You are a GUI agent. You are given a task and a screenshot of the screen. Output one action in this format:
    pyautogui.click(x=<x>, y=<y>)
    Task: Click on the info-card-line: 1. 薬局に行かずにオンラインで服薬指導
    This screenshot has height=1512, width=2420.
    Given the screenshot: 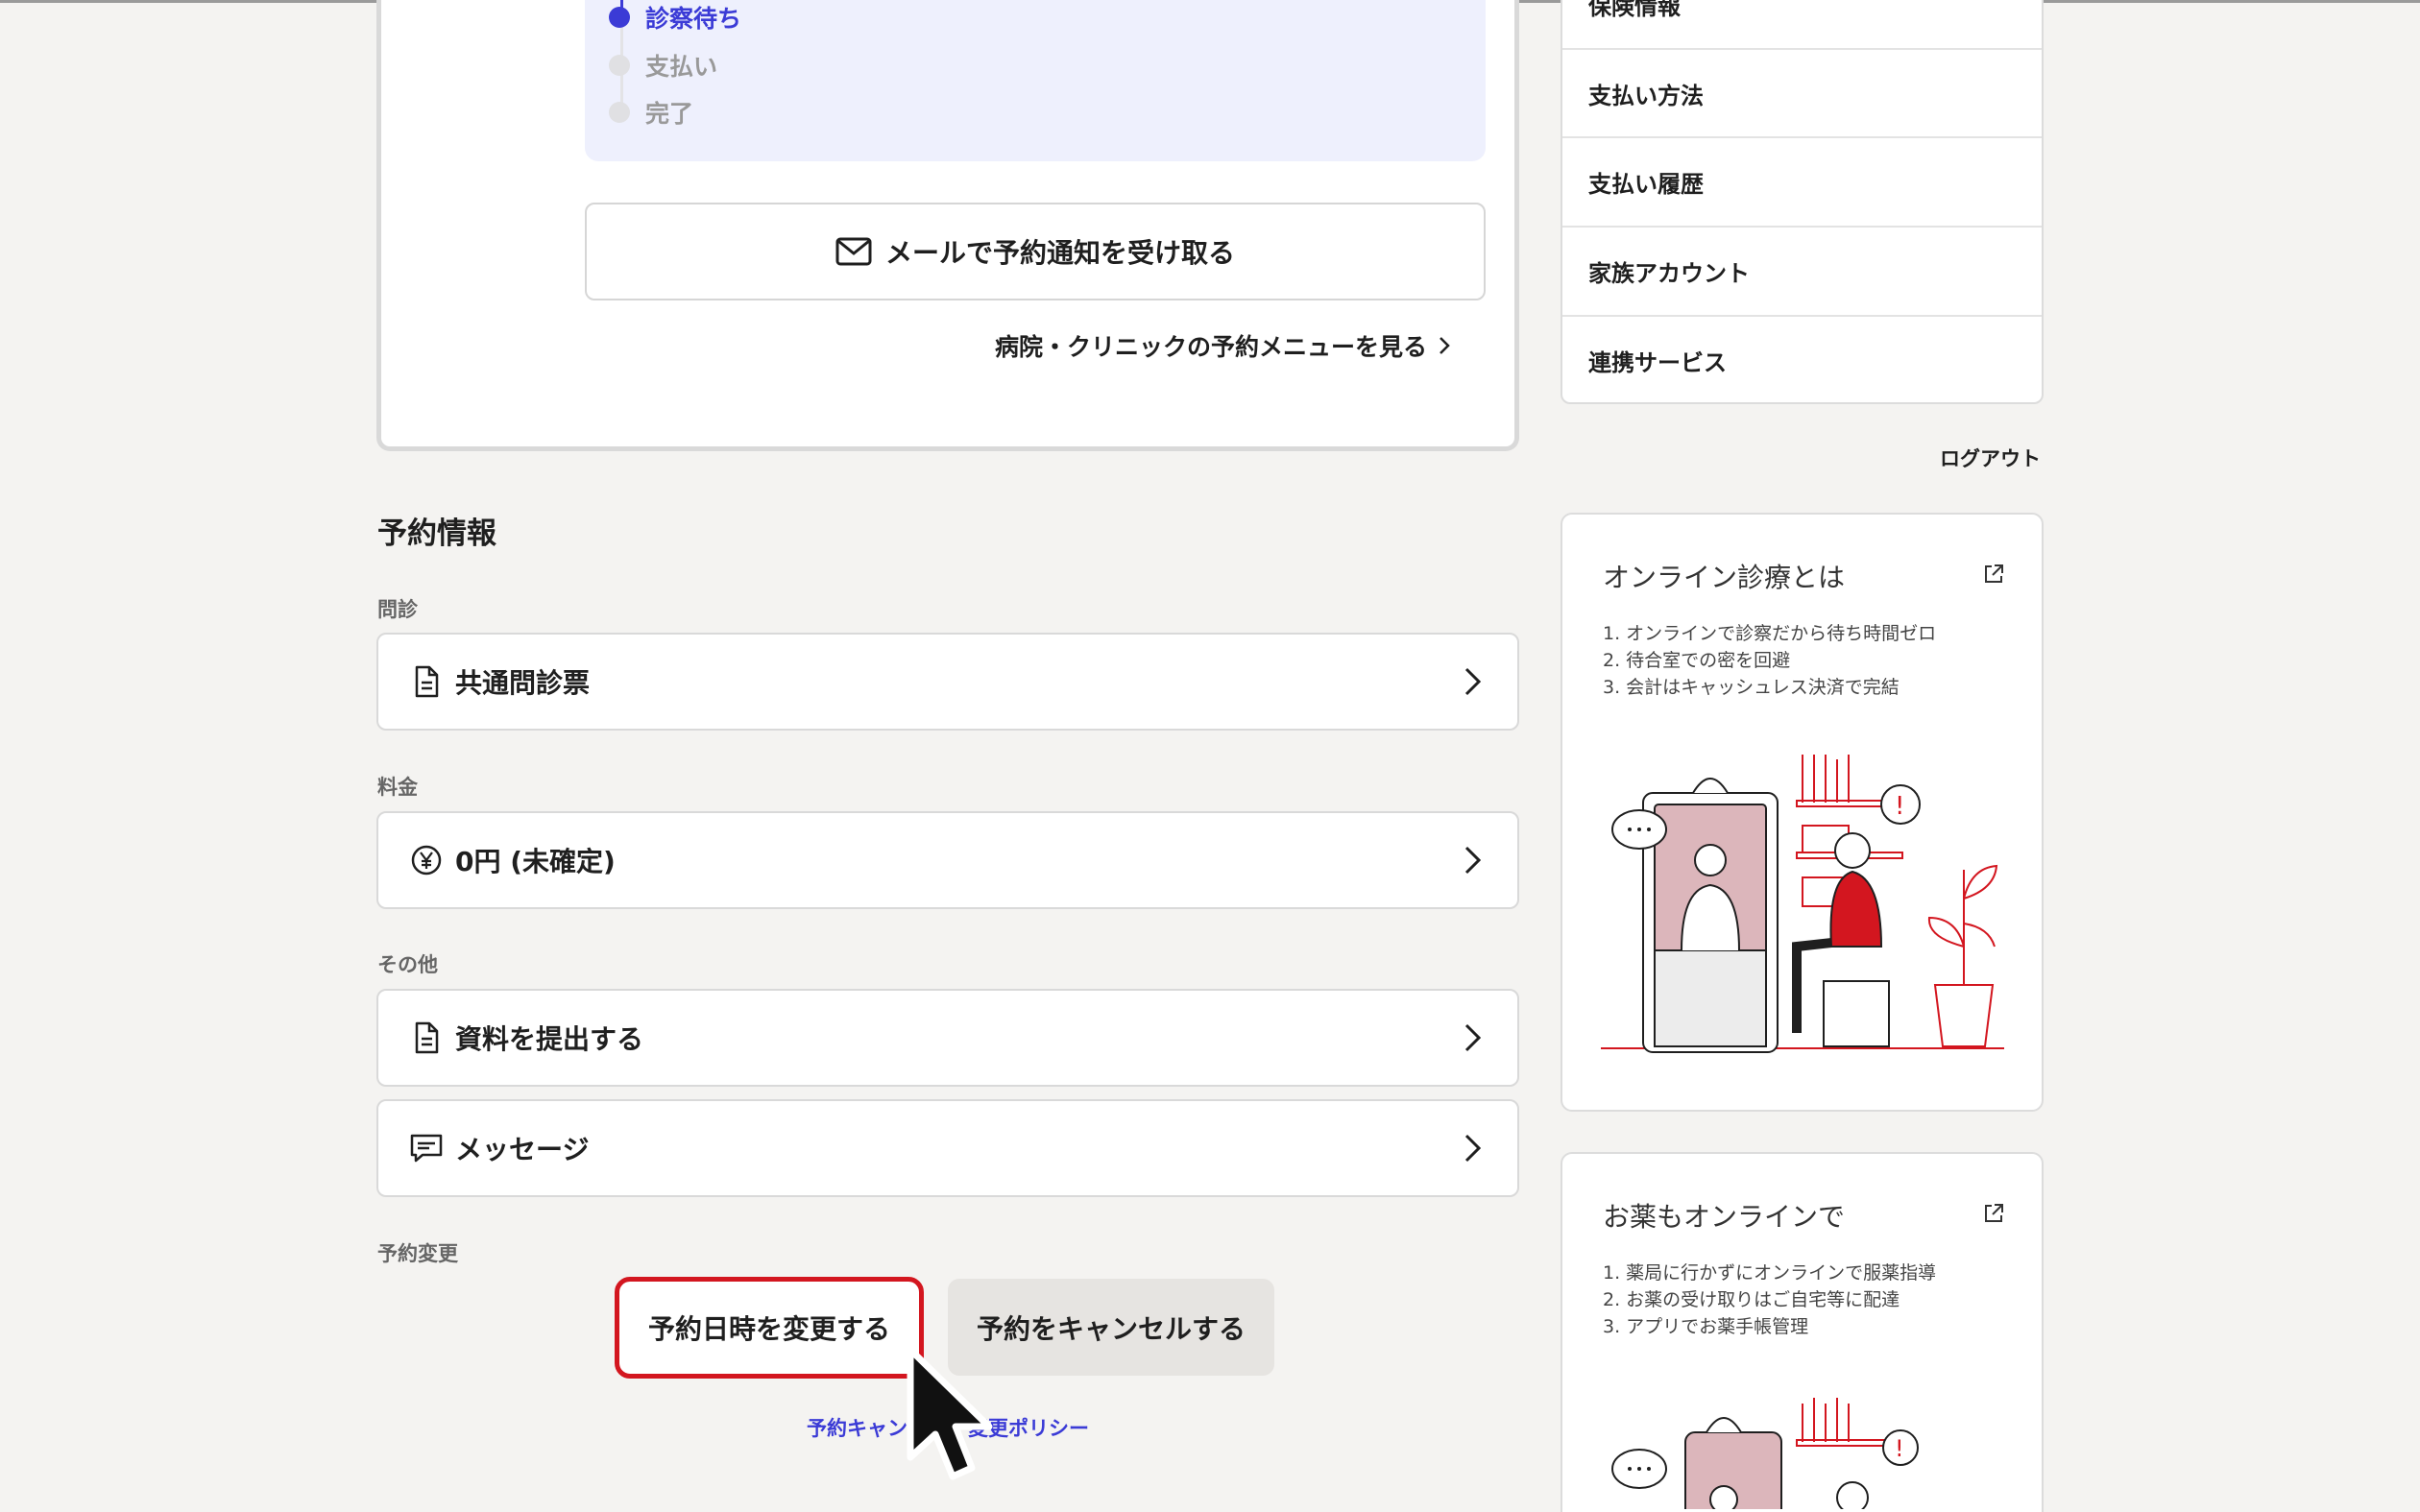 What is the action you would take?
    pyautogui.click(x=1770, y=1273)
    